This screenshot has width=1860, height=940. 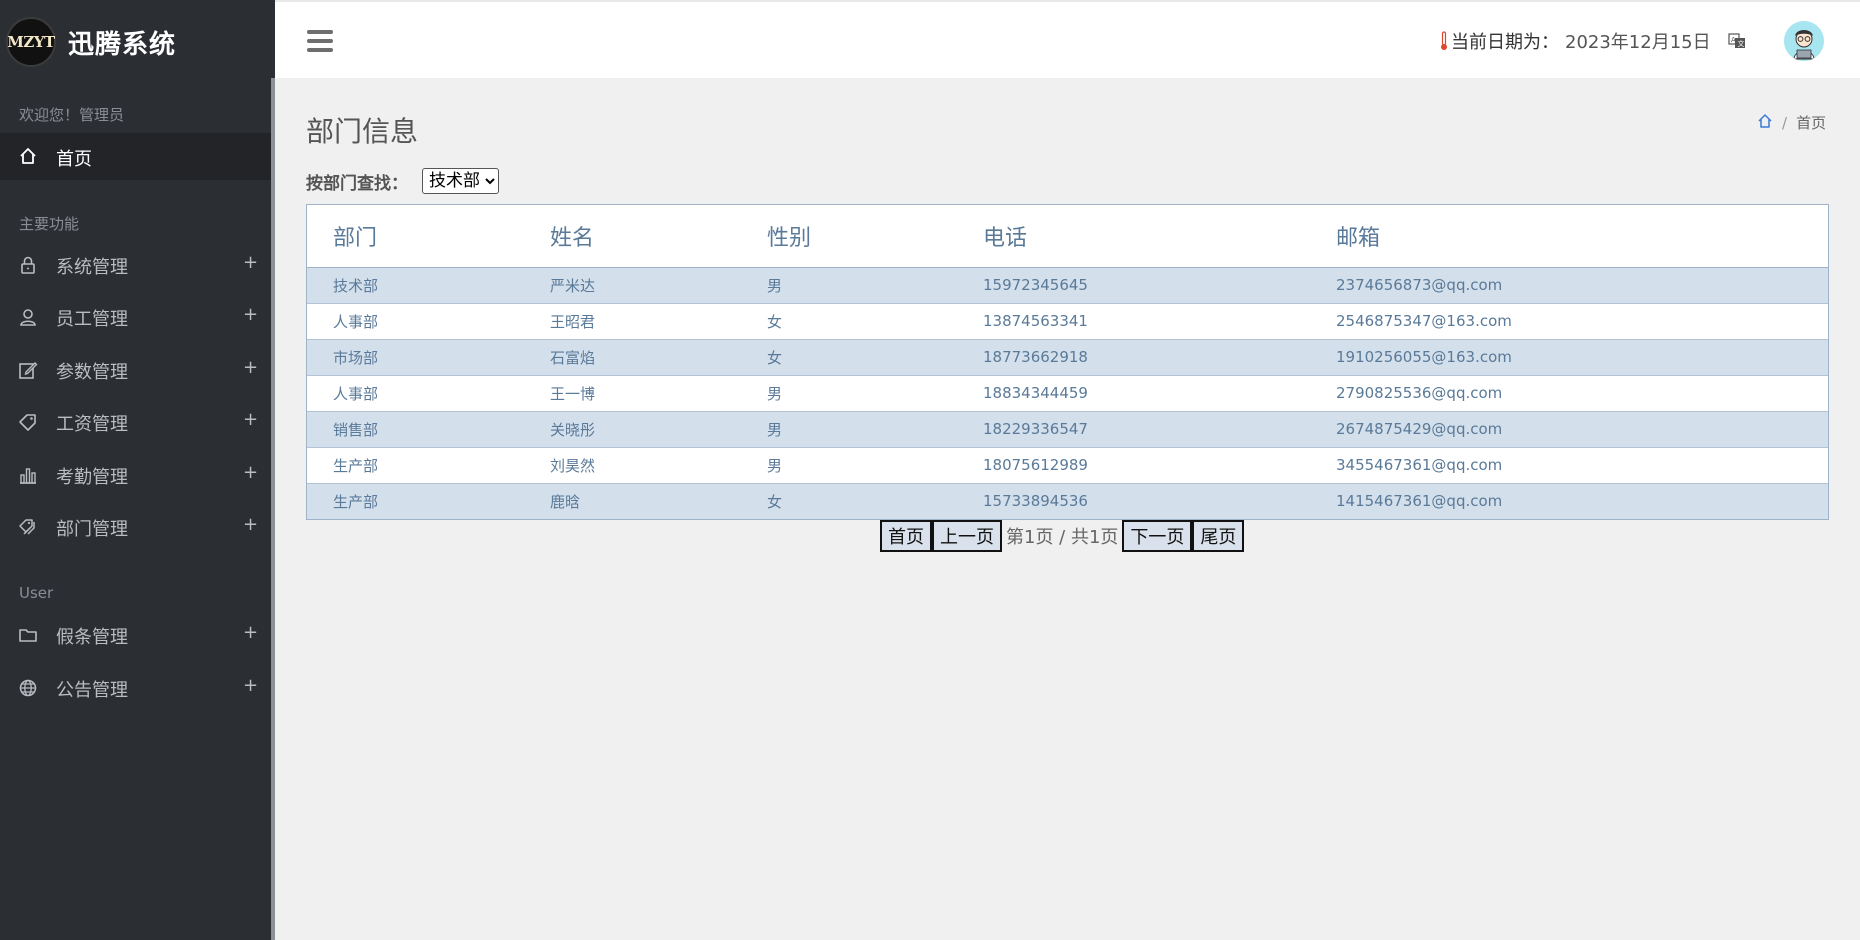 I want to click on cell-phone: 18075612989, so click(x=1133, y=465).